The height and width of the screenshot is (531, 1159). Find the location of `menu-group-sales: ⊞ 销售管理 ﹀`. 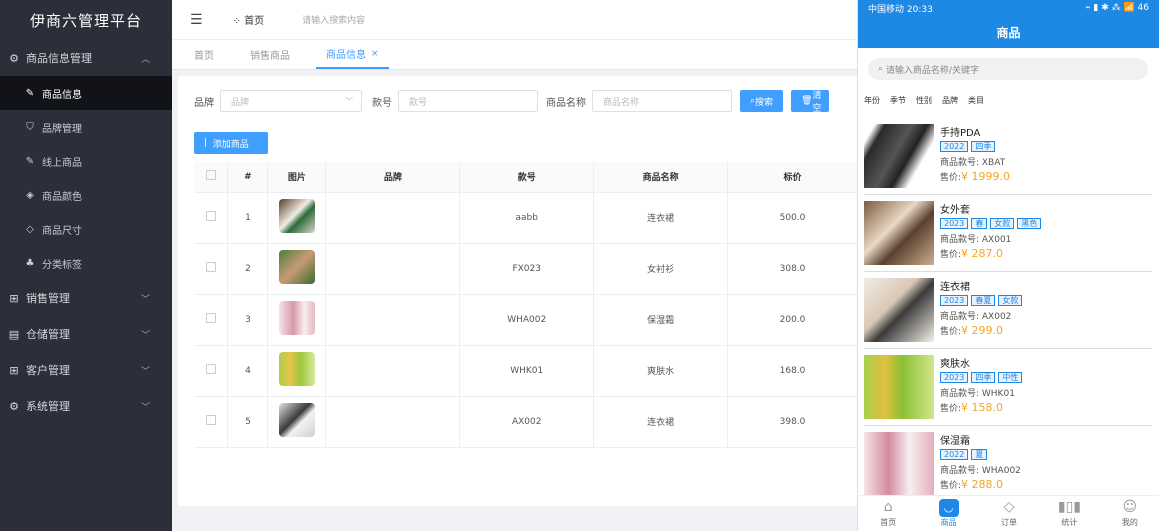

menu-group-sales: ⊞ 销售管理 ﹀ is located at coordinates (86, 298).